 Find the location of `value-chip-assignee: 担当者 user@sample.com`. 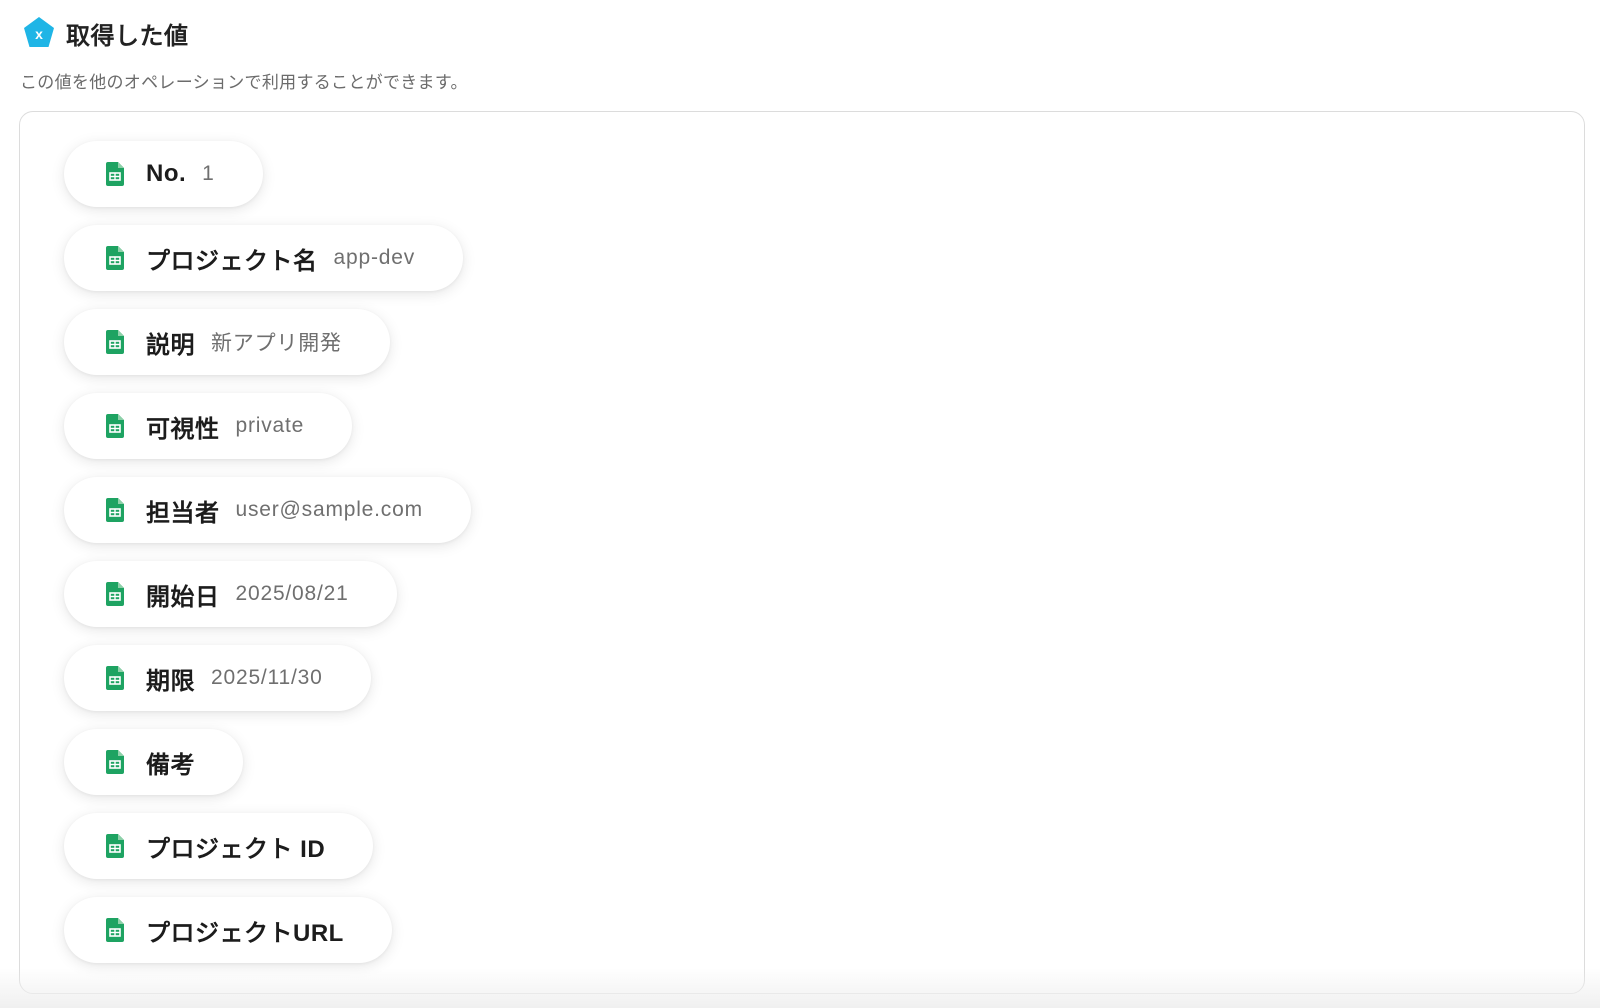

value-chip-assignee: 担当者 user@sample.com is located at coordinates (267, 510).